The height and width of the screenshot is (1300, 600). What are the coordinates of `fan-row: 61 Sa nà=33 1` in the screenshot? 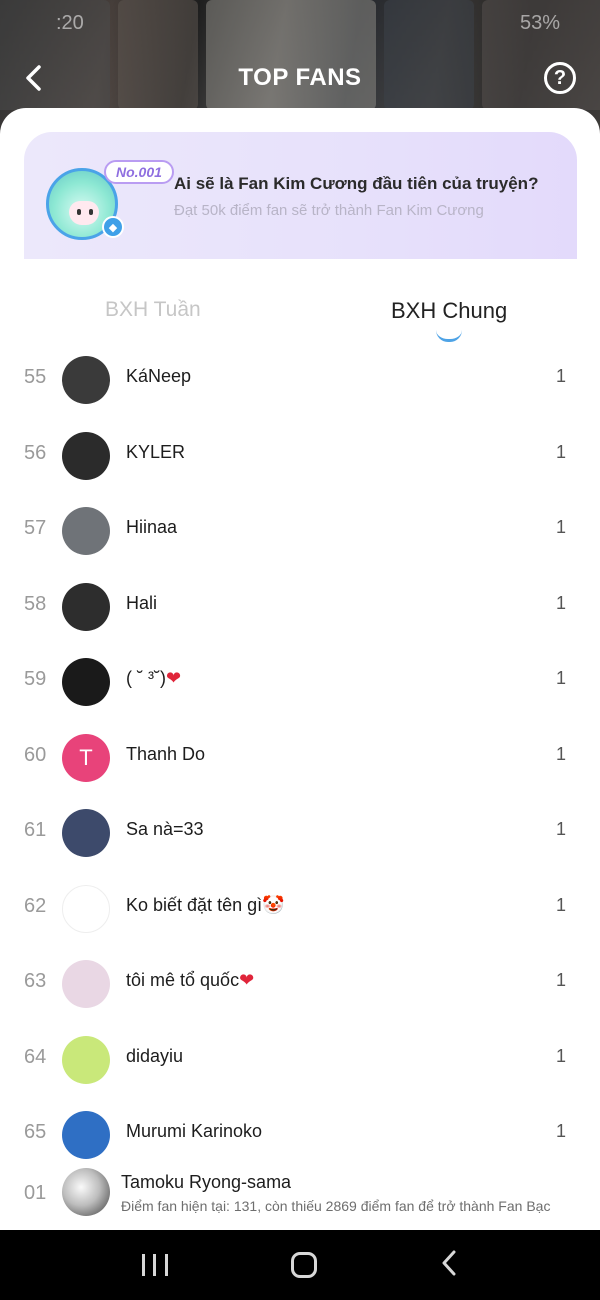 It's located at (300, 833).